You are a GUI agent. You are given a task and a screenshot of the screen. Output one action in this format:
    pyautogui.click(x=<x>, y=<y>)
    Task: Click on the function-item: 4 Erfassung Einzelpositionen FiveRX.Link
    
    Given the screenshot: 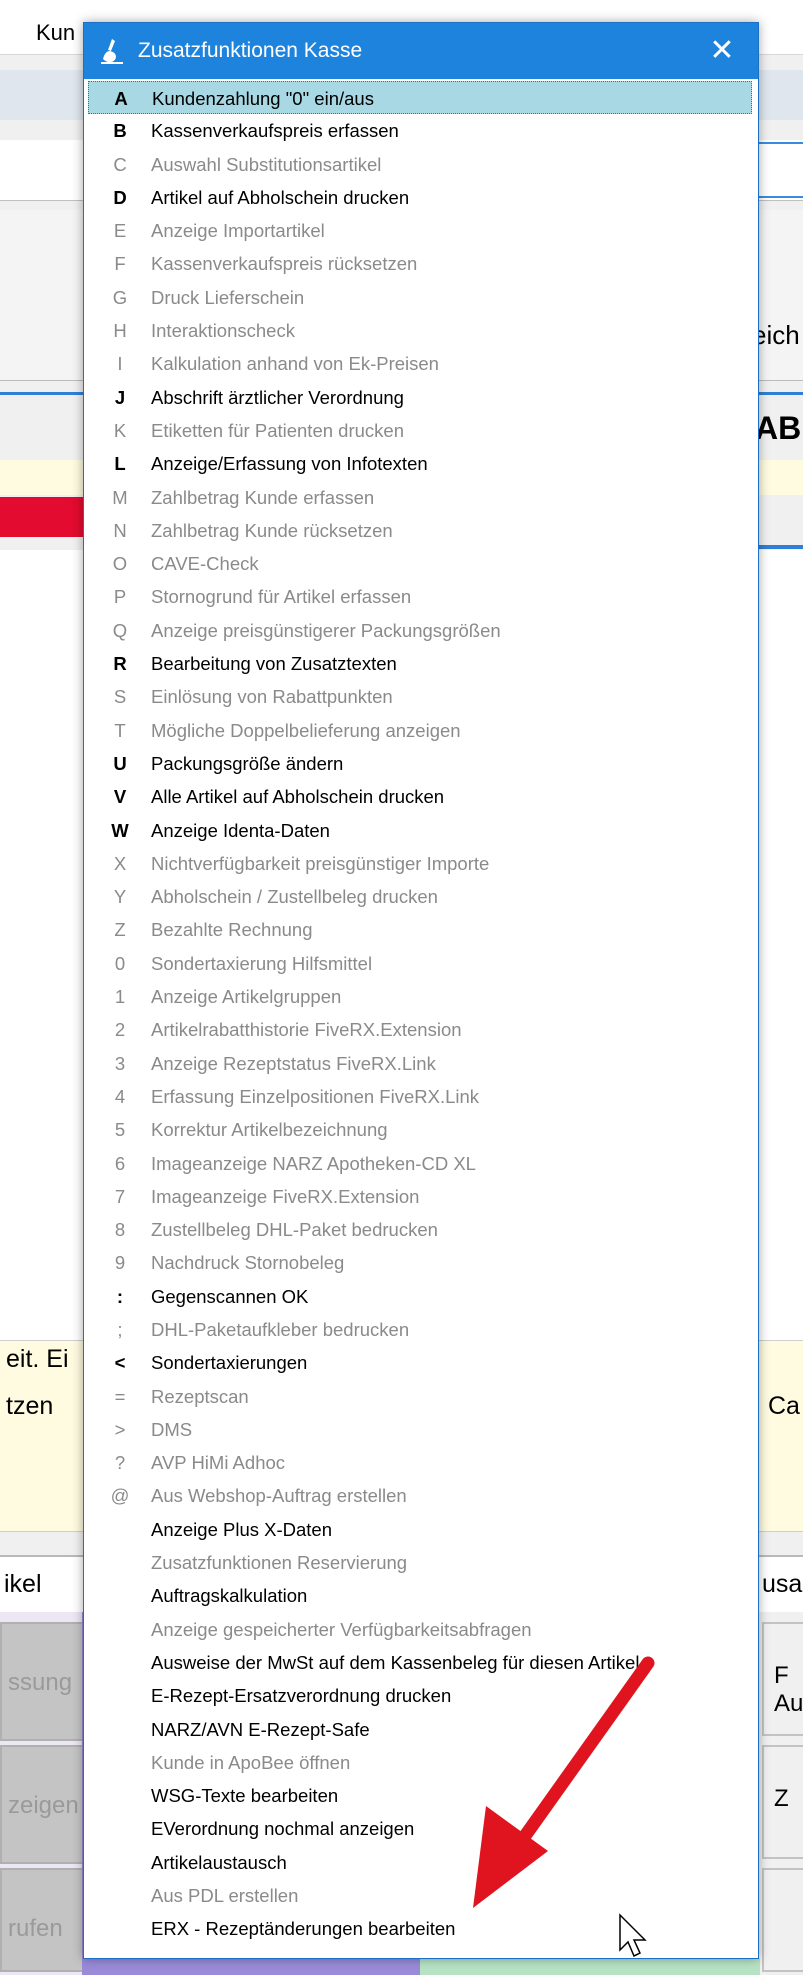 What is the action you would take?
    pyautogui.click(x=420, y=1096)
    